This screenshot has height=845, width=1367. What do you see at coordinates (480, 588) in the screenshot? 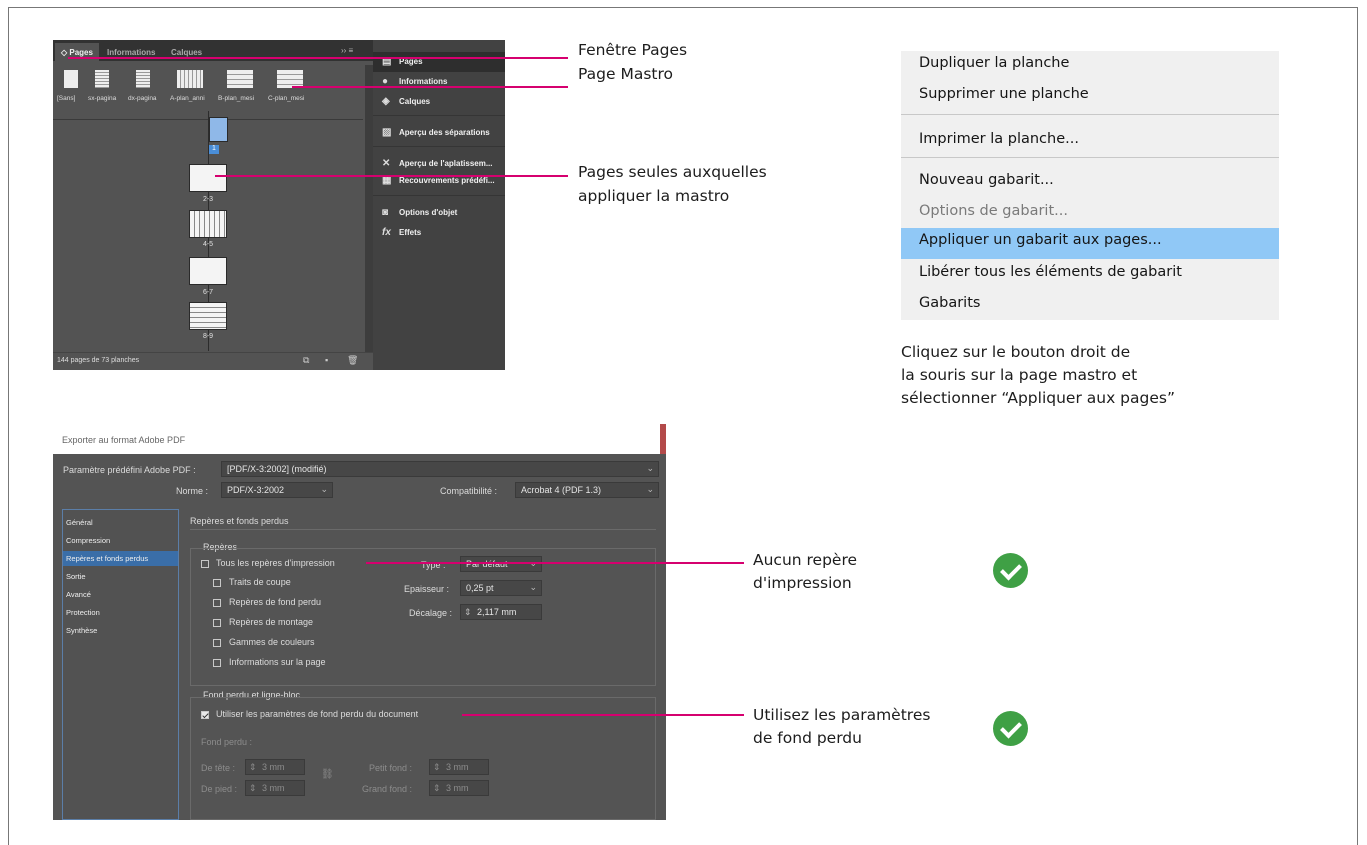
I see `epaisseur-value: 0,25 pt` at bounding box center [480, 588].